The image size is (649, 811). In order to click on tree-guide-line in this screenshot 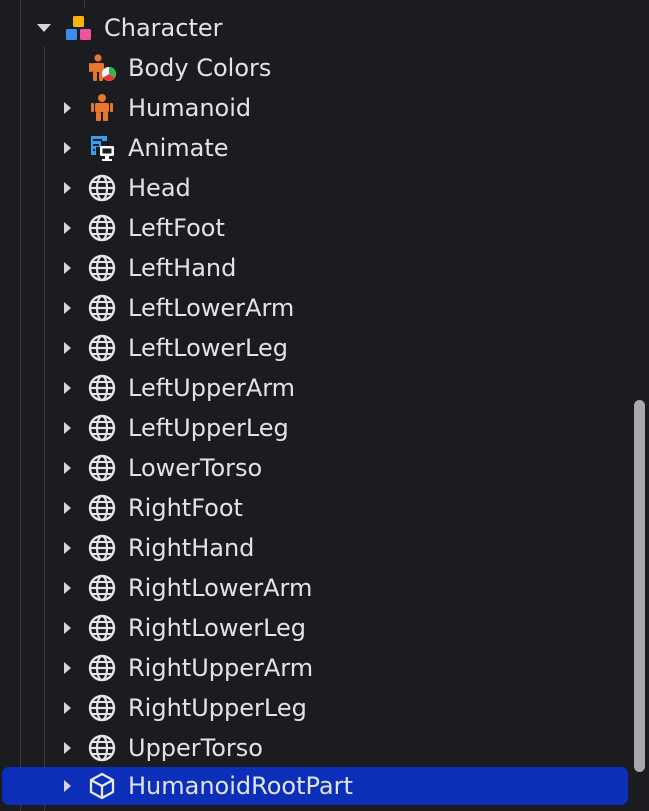, I will do `click(84, 4)`.